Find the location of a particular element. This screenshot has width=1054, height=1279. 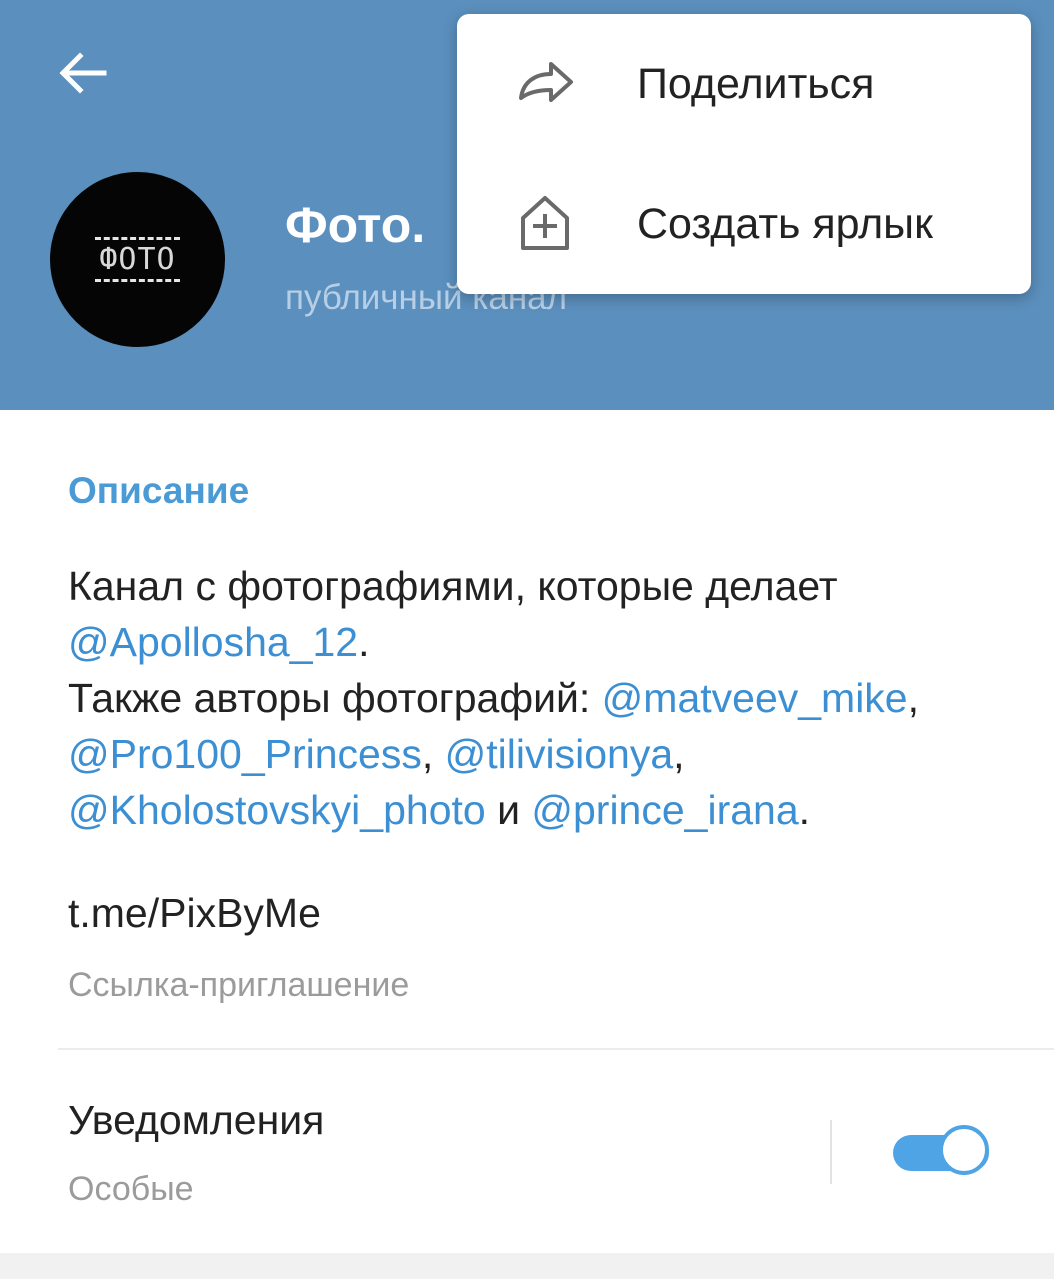

invite-link-caption: Ссылка-приглашение is located at coordinates (239, 985).